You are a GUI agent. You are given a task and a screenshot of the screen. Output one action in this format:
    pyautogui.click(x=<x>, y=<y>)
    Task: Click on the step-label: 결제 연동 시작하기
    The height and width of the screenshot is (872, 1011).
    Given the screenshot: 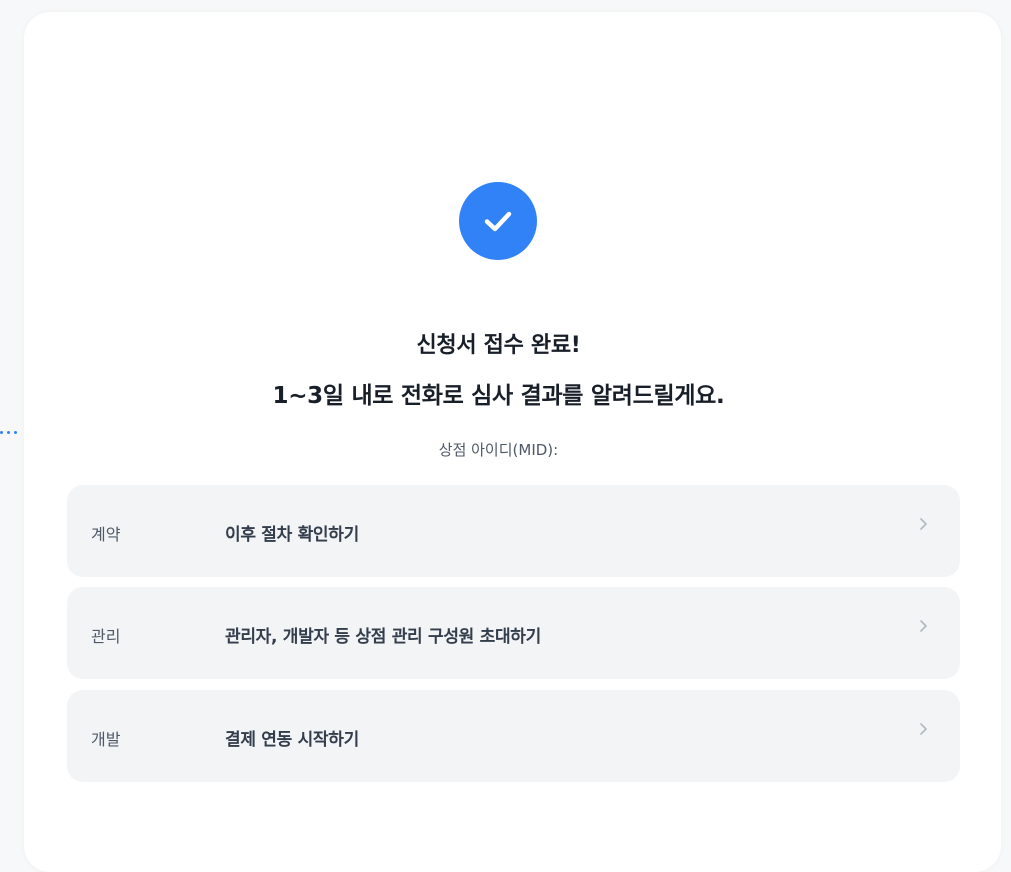 What is the action you would take?
    pyautogui.click(x=292, y=740)
    